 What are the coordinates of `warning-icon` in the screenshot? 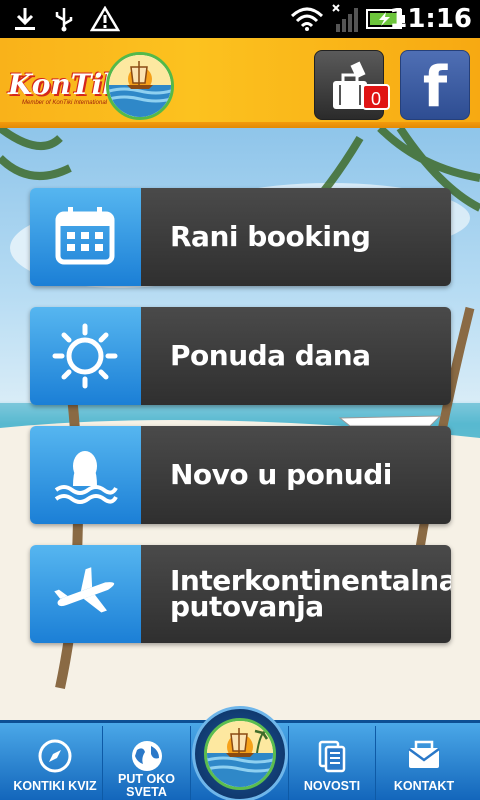 It's located at (105, 19).